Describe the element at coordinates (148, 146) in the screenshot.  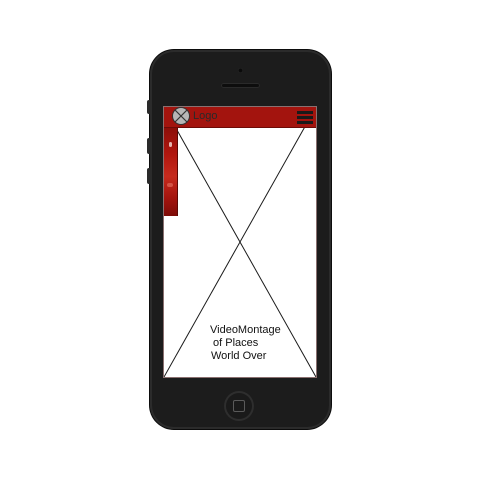
I see `volume-up-button` at that location.